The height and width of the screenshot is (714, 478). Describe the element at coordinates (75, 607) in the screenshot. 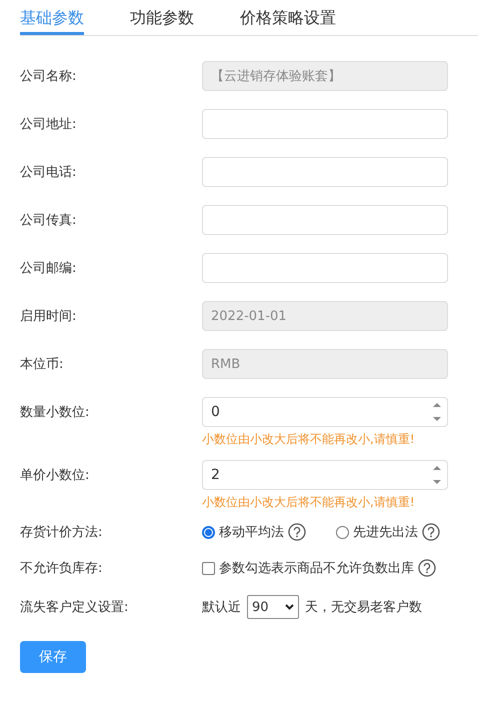

I see `field-label: 流失客户定义设置:` at that location.